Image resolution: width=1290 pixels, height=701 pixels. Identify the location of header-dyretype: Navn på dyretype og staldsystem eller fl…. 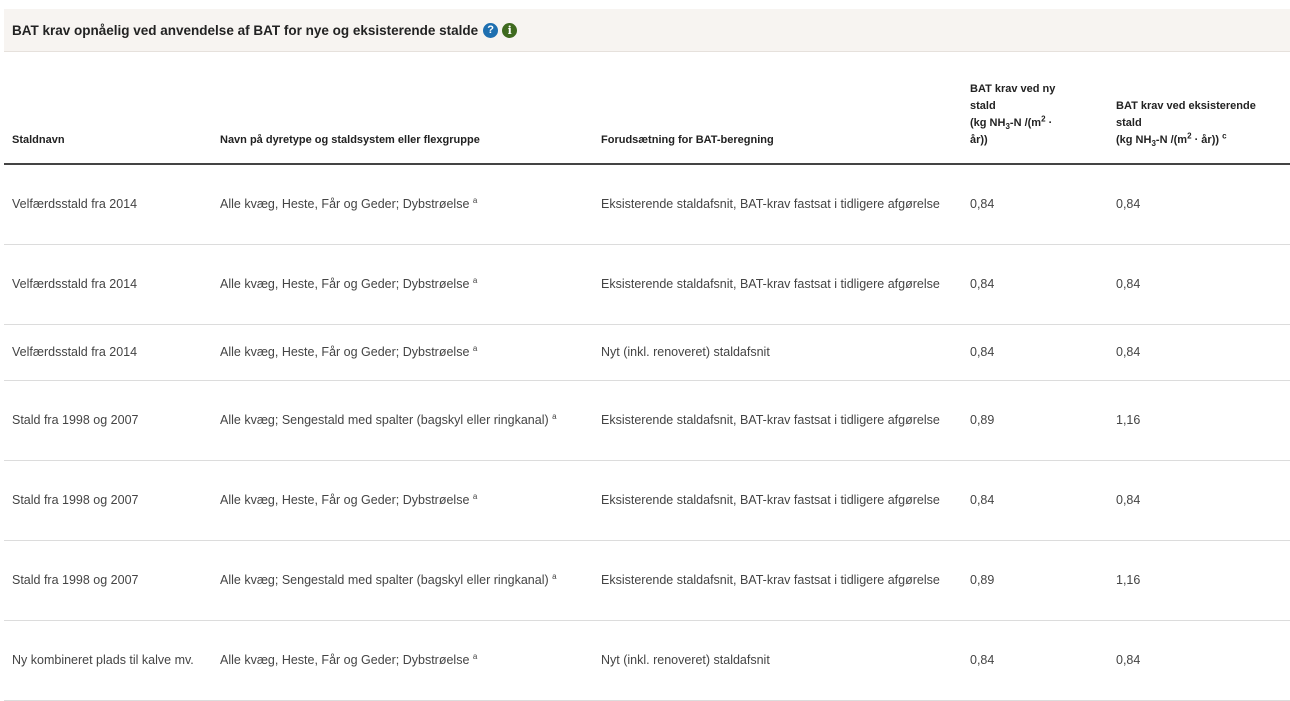
(410, 108).